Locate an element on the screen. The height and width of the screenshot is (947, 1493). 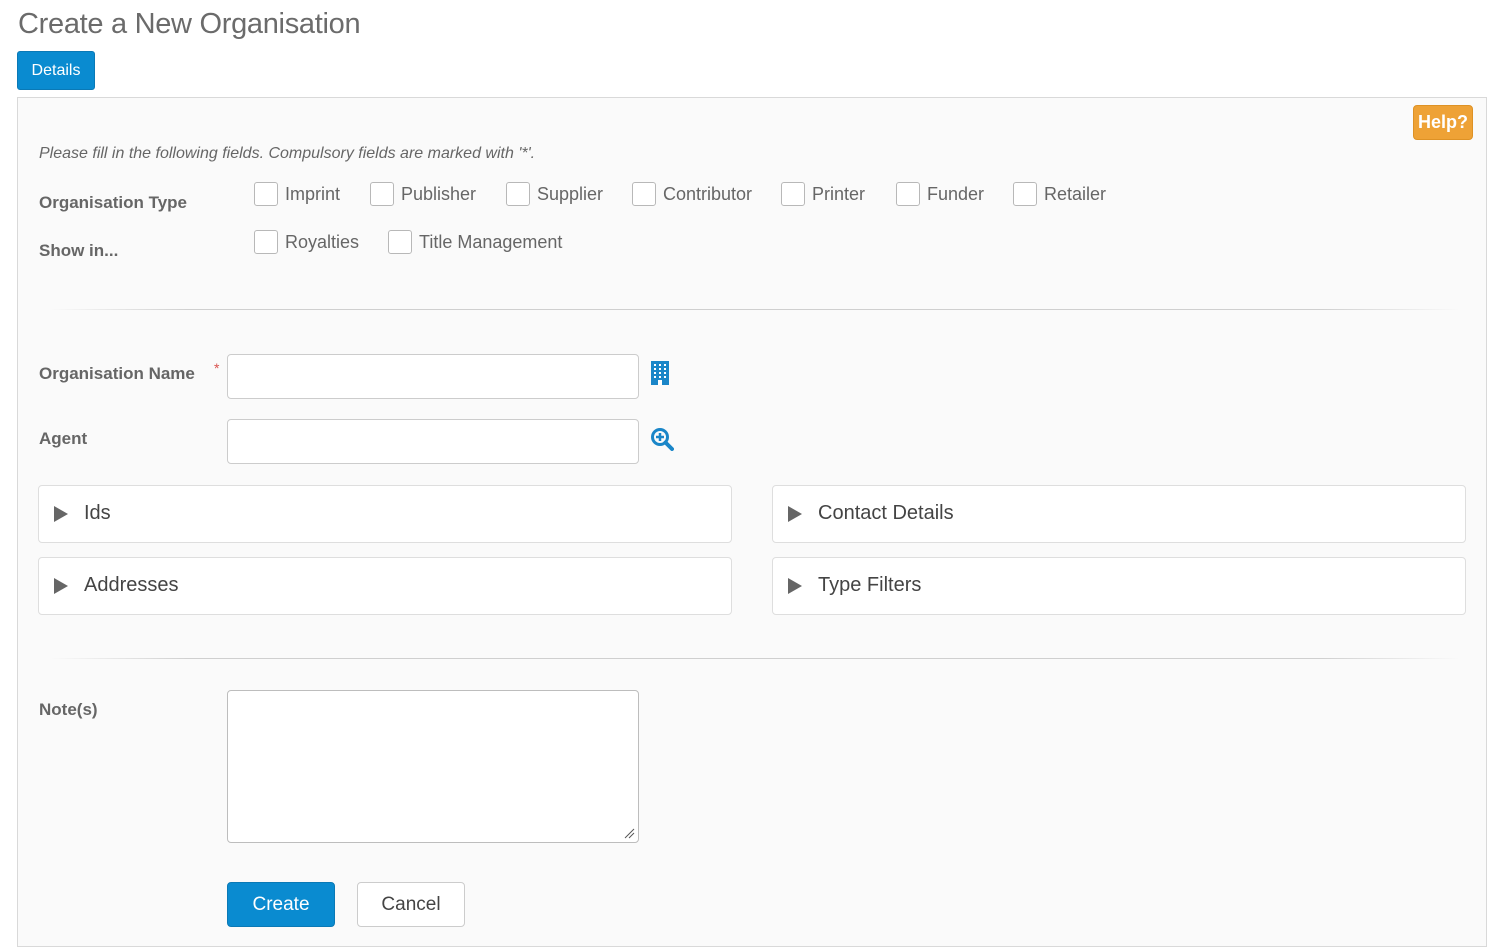
show-in-options: Royalties Title Management is located at coordinates (454, 243).